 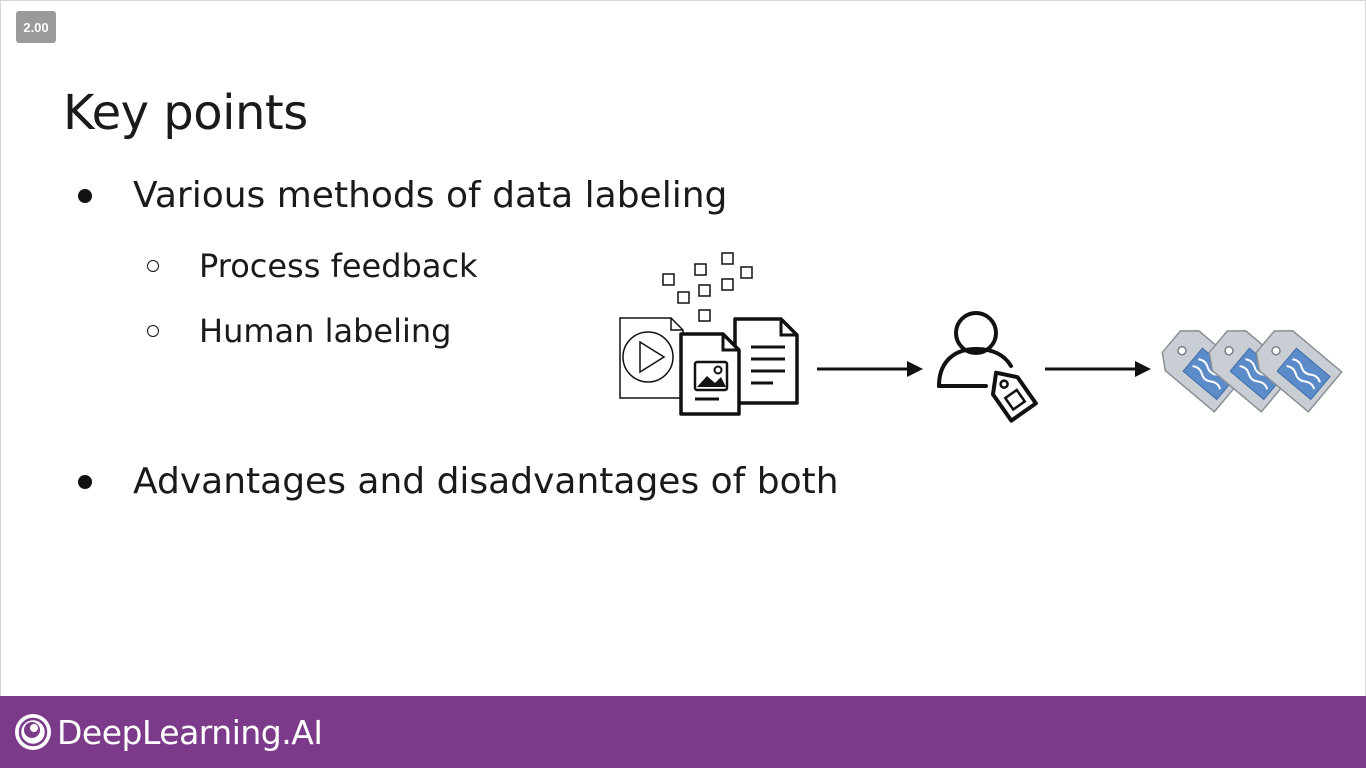 I want to click on bullet-text: Various methods of data labeling, so click(x=430, y=195).